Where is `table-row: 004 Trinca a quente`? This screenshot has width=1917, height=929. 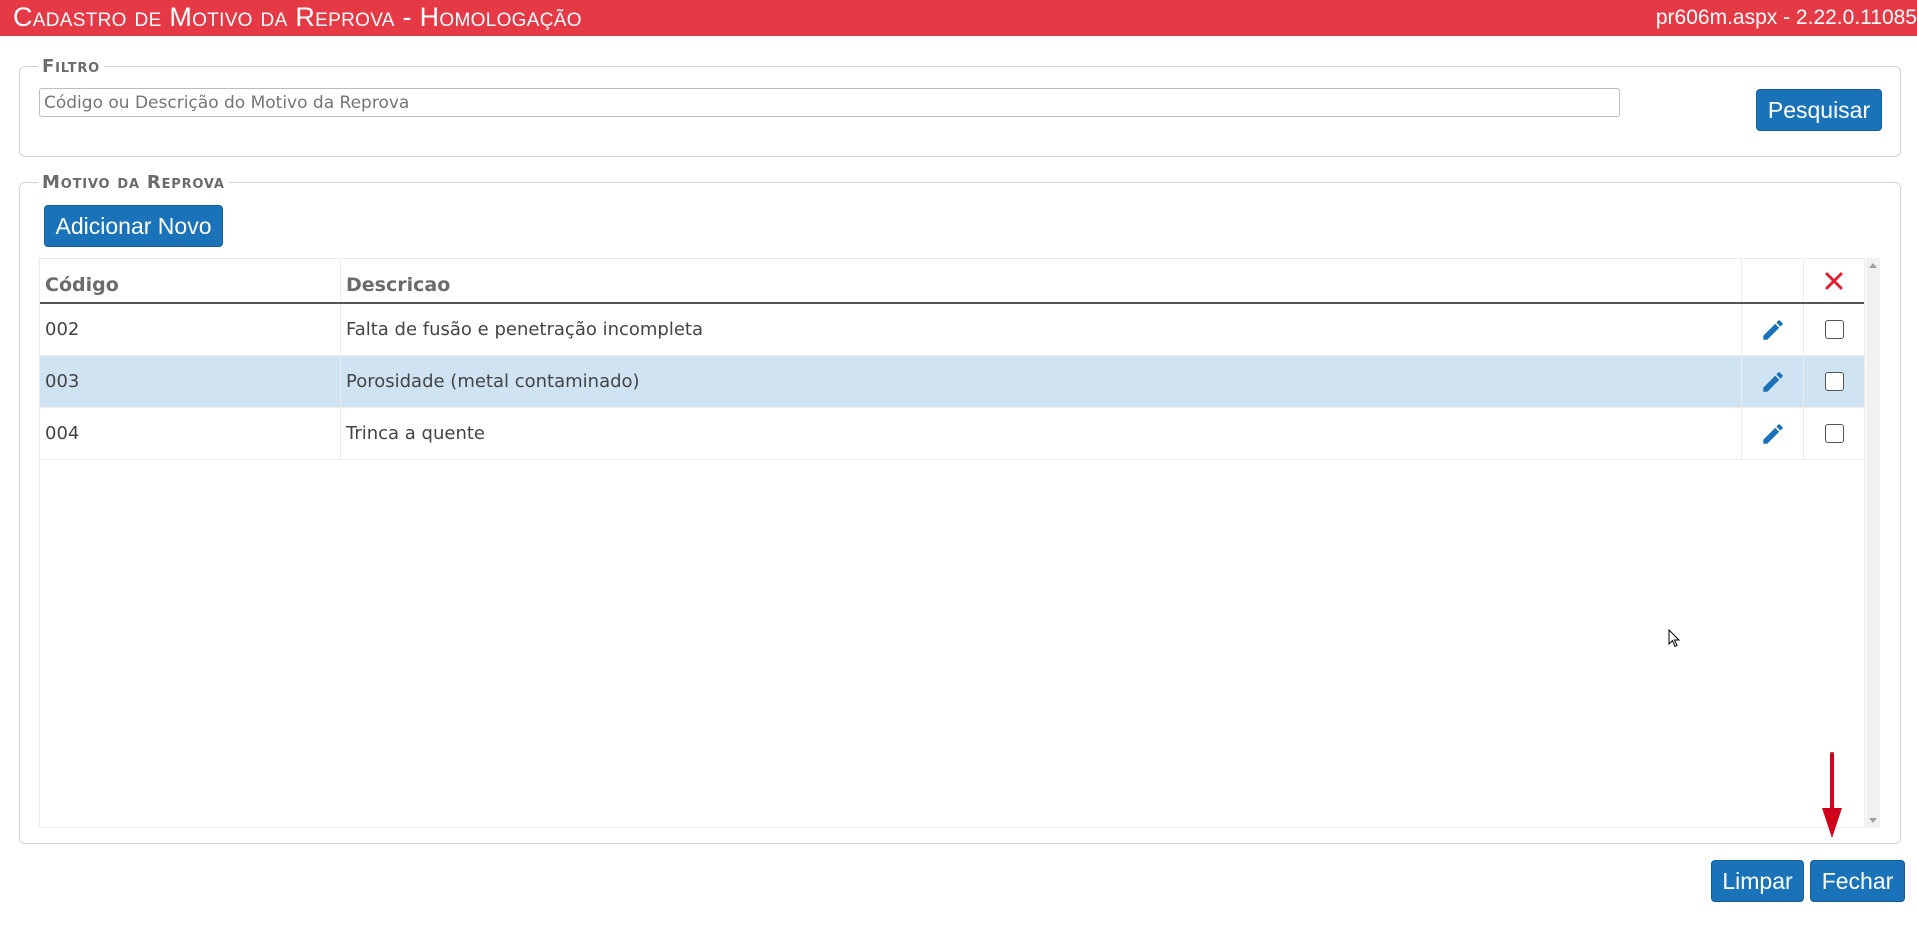
table-row: 004 Trinca a quente is located at coordinates (952, 434).